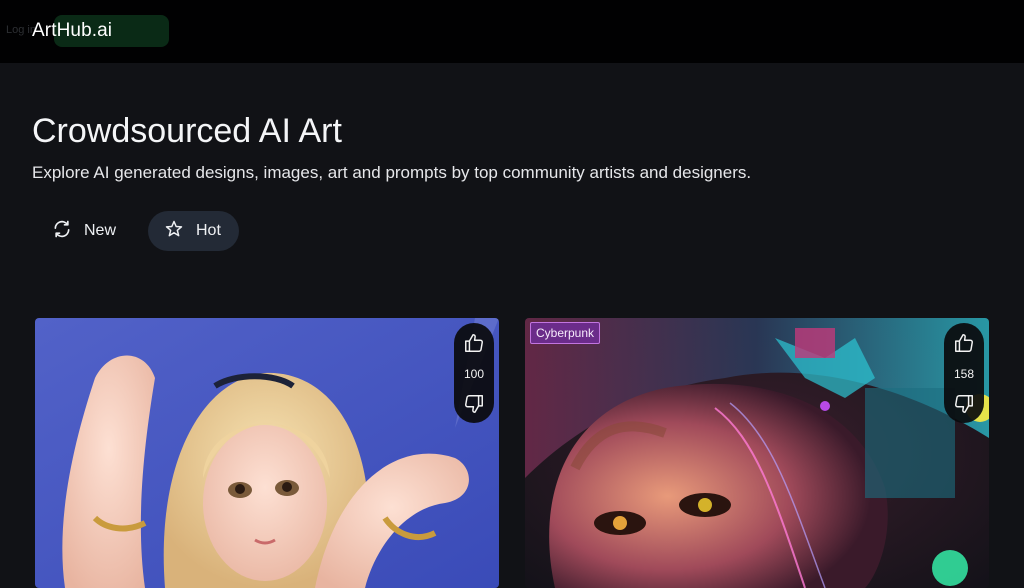 Image resolution: width=1024 pixels, height=588 pixels. Describe the element at coordinates (208, 230) in the screenshot. I see `filter-hot-label: Hot` at that location.